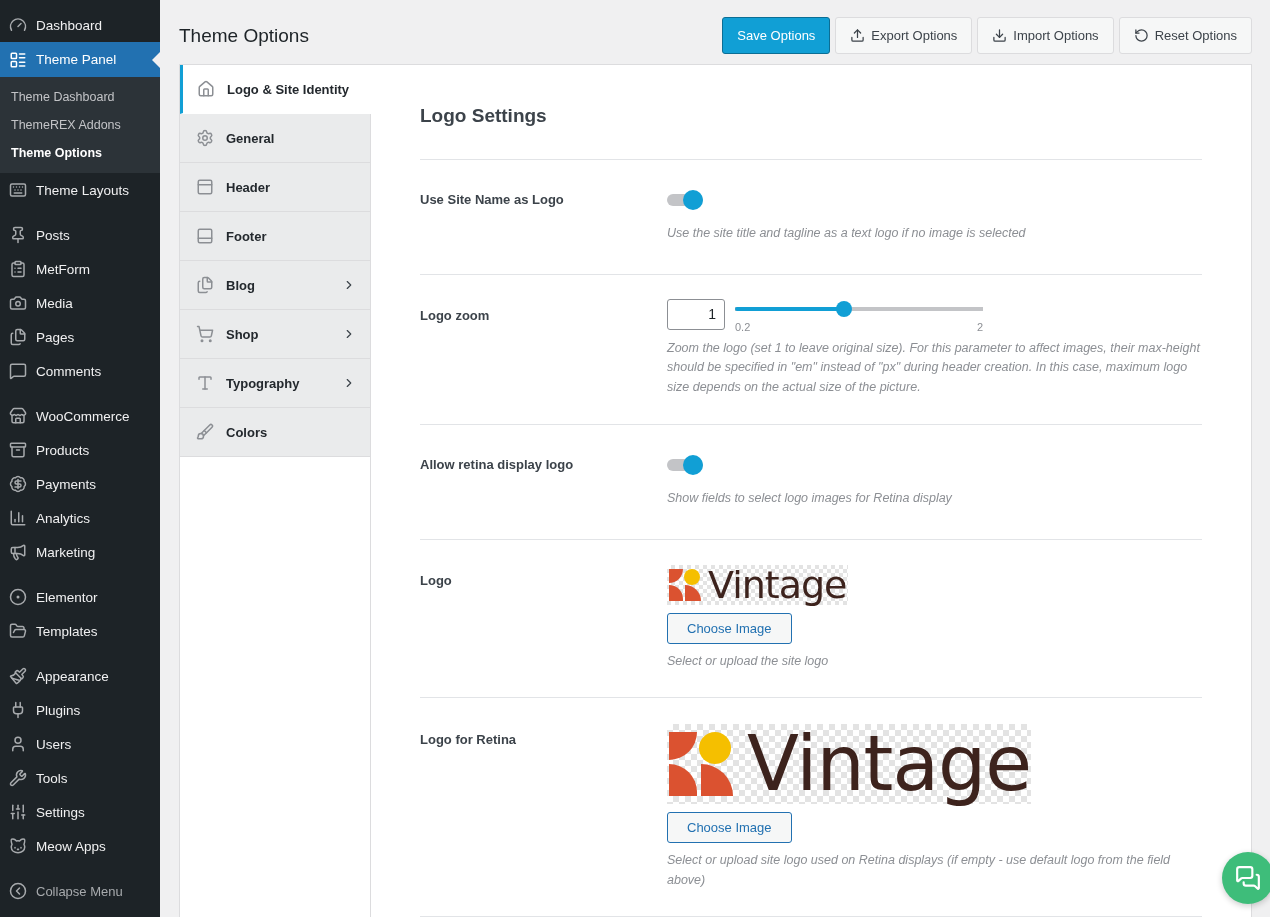  I want to click on home-icon, so click(206, 89).